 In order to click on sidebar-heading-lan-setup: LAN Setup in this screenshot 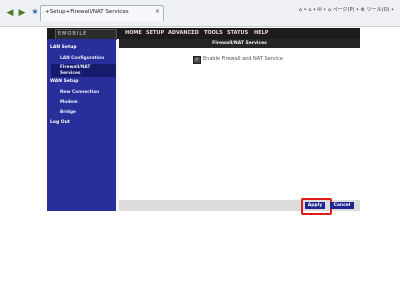, I will do `click(63, 47)`.